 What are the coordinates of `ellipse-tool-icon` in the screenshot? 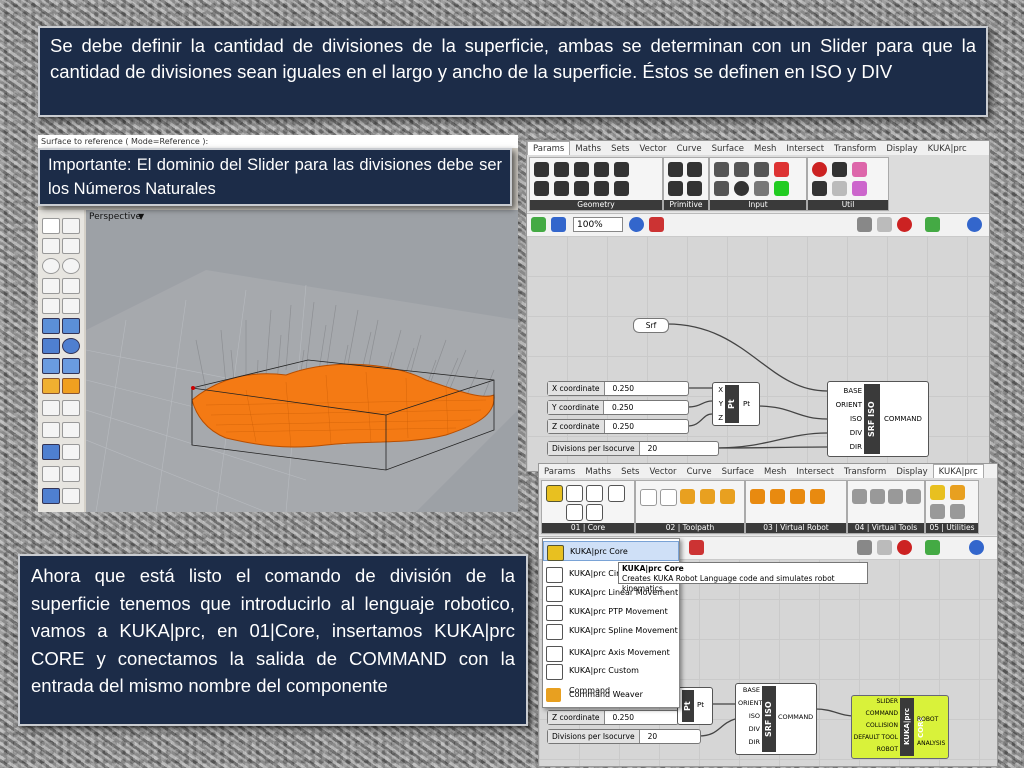 It's located at (71, 266).